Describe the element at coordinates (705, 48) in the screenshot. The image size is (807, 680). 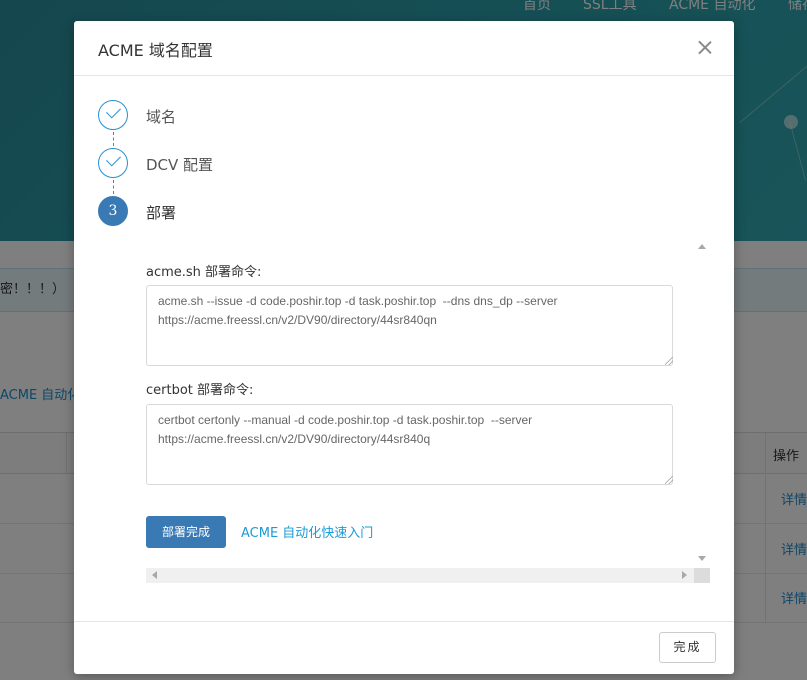
I see `close-icon` at that location.